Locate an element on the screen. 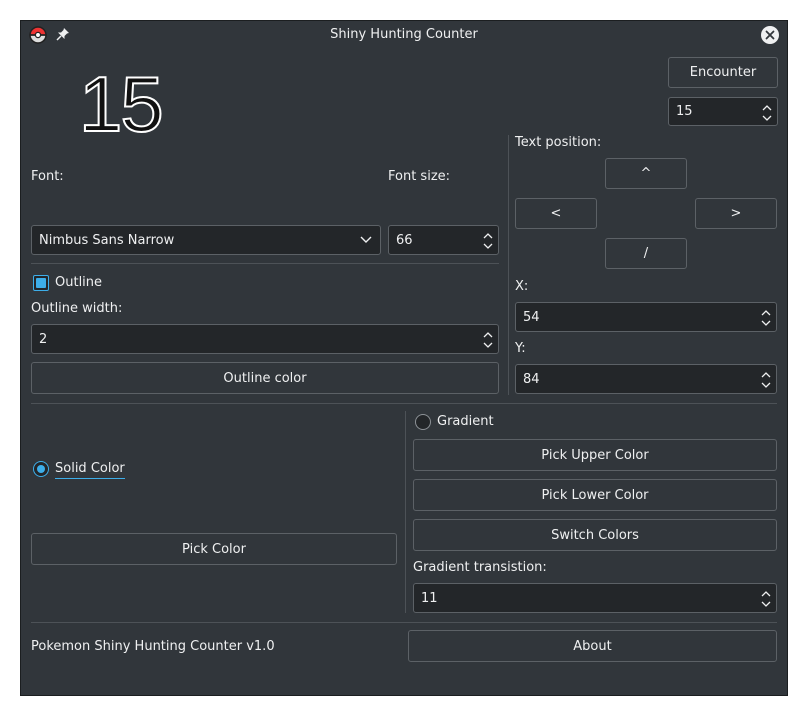 The height and width of the screenshot is (716, 808). x-position-spinbox: 54 is located at coordinates (646, 317).